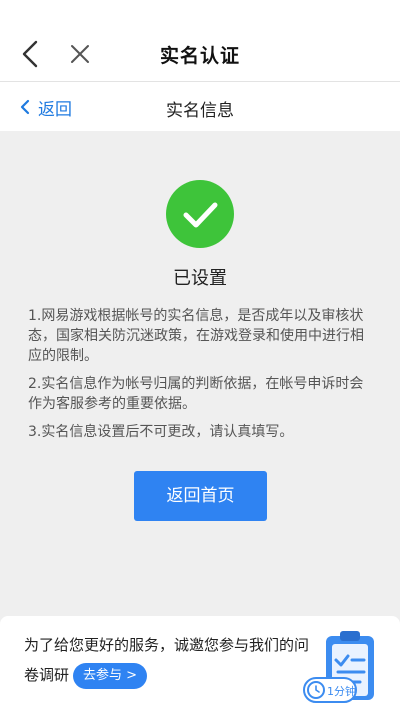 This screenshot has width=400, height=711. I want to click on success-check-icon, so click(200, 214).